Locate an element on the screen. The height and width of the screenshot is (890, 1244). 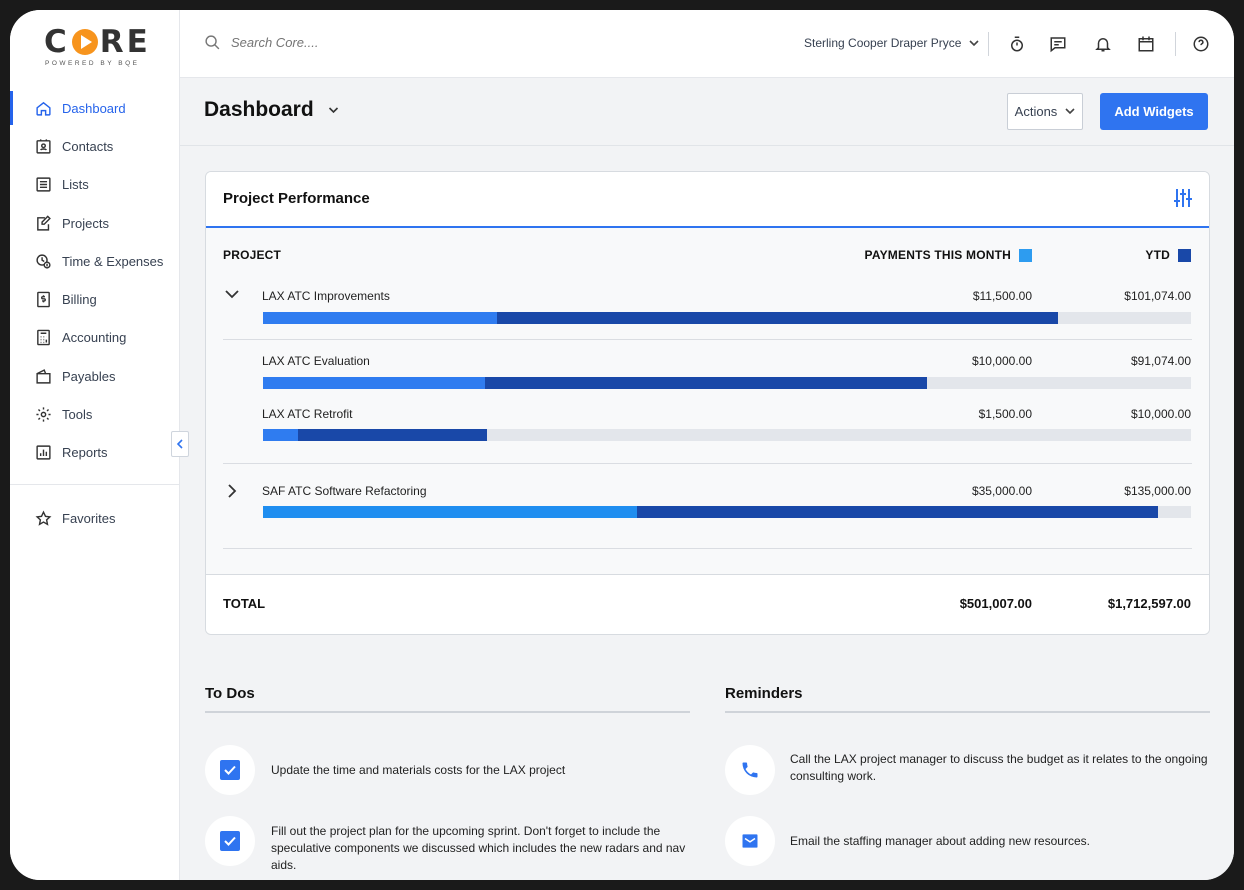
total-payments: $501,007.00 is located at coordinates (995, 603).